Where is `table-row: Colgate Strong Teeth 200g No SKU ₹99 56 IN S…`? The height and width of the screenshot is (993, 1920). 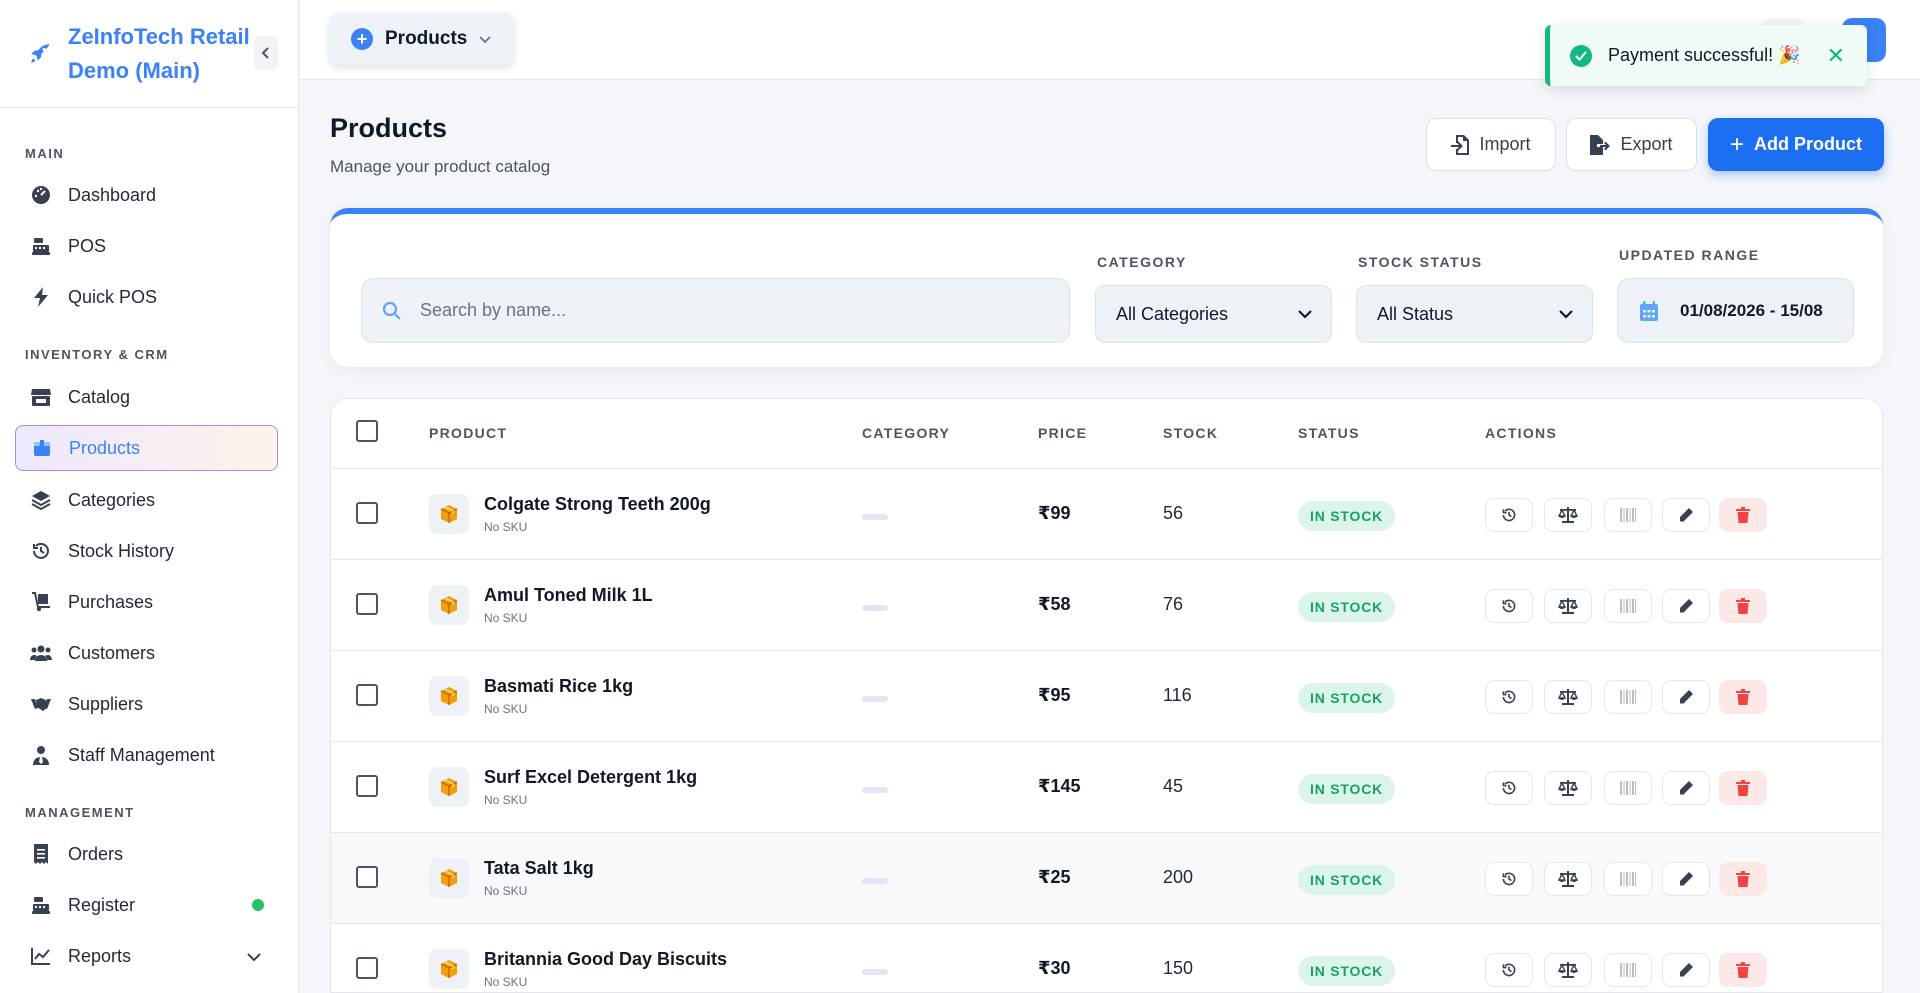
table-row: Colgate Strong Teeth 200g No SKU ₹99 56 IN S… is located at coordinates (1106, 514).